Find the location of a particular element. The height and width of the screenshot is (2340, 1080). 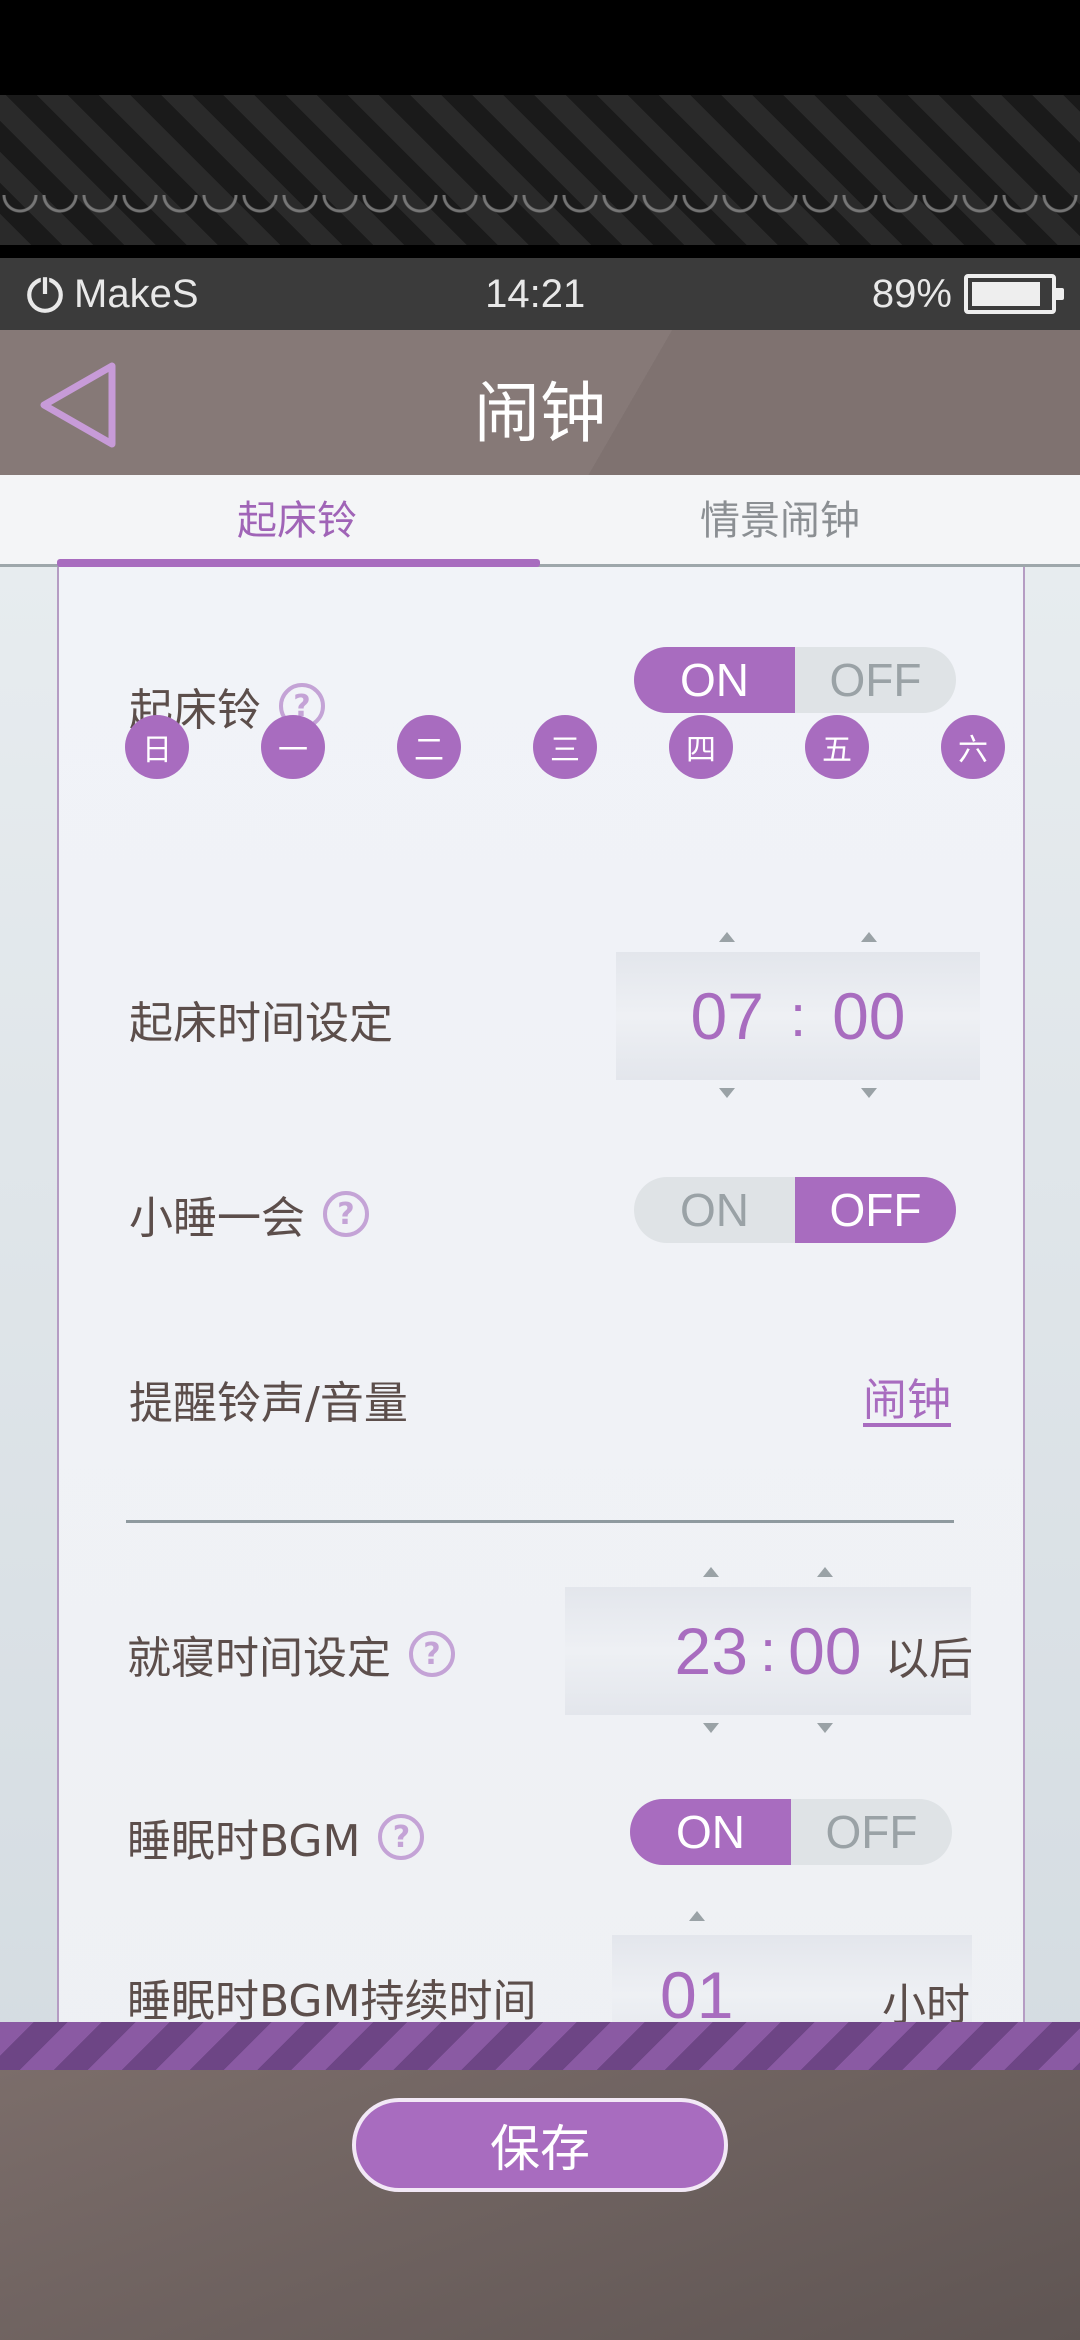

sleep-bgm-row: 睡眠时BGM ? is located at coordinates (276, 1837).